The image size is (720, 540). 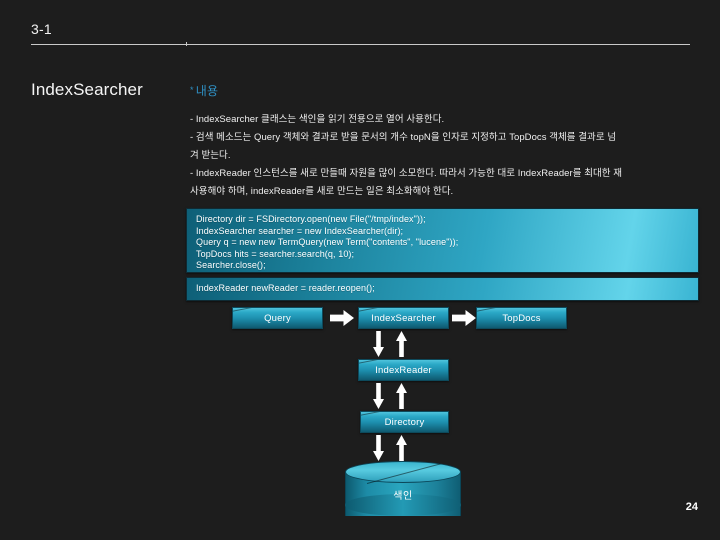 I want to click on diagram-node-index-store: 색인, so click(x=403, y=492).